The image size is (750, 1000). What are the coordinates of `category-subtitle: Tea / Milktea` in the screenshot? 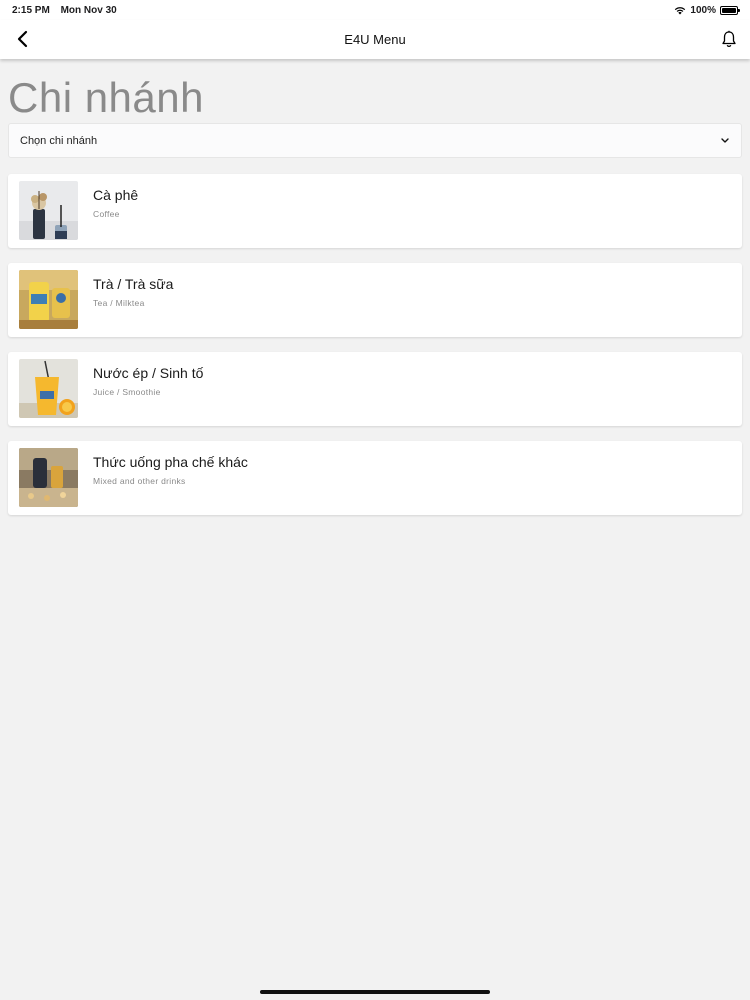 It's located at (119, 303).